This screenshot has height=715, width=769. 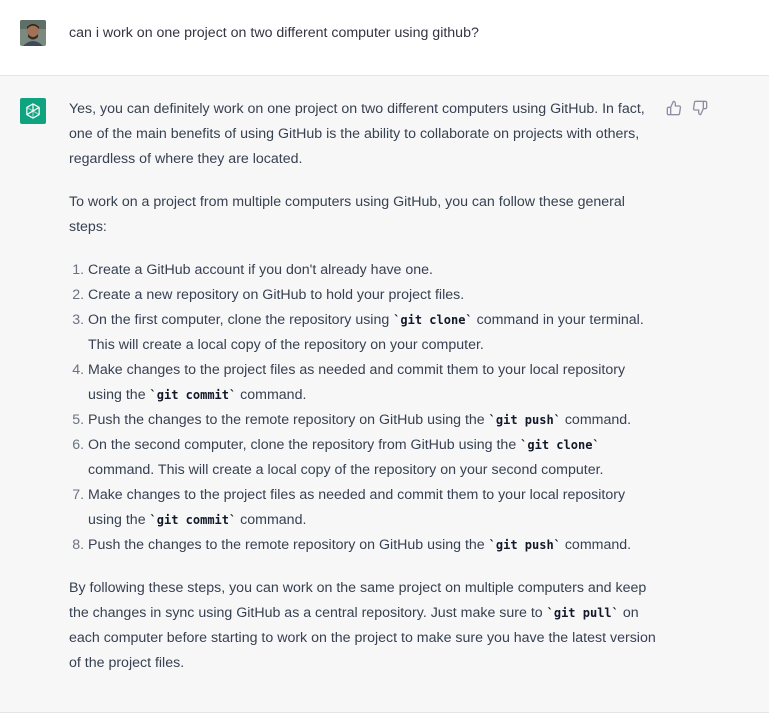 I want to click on openai-logo-icon, so click(x=33, y=111).